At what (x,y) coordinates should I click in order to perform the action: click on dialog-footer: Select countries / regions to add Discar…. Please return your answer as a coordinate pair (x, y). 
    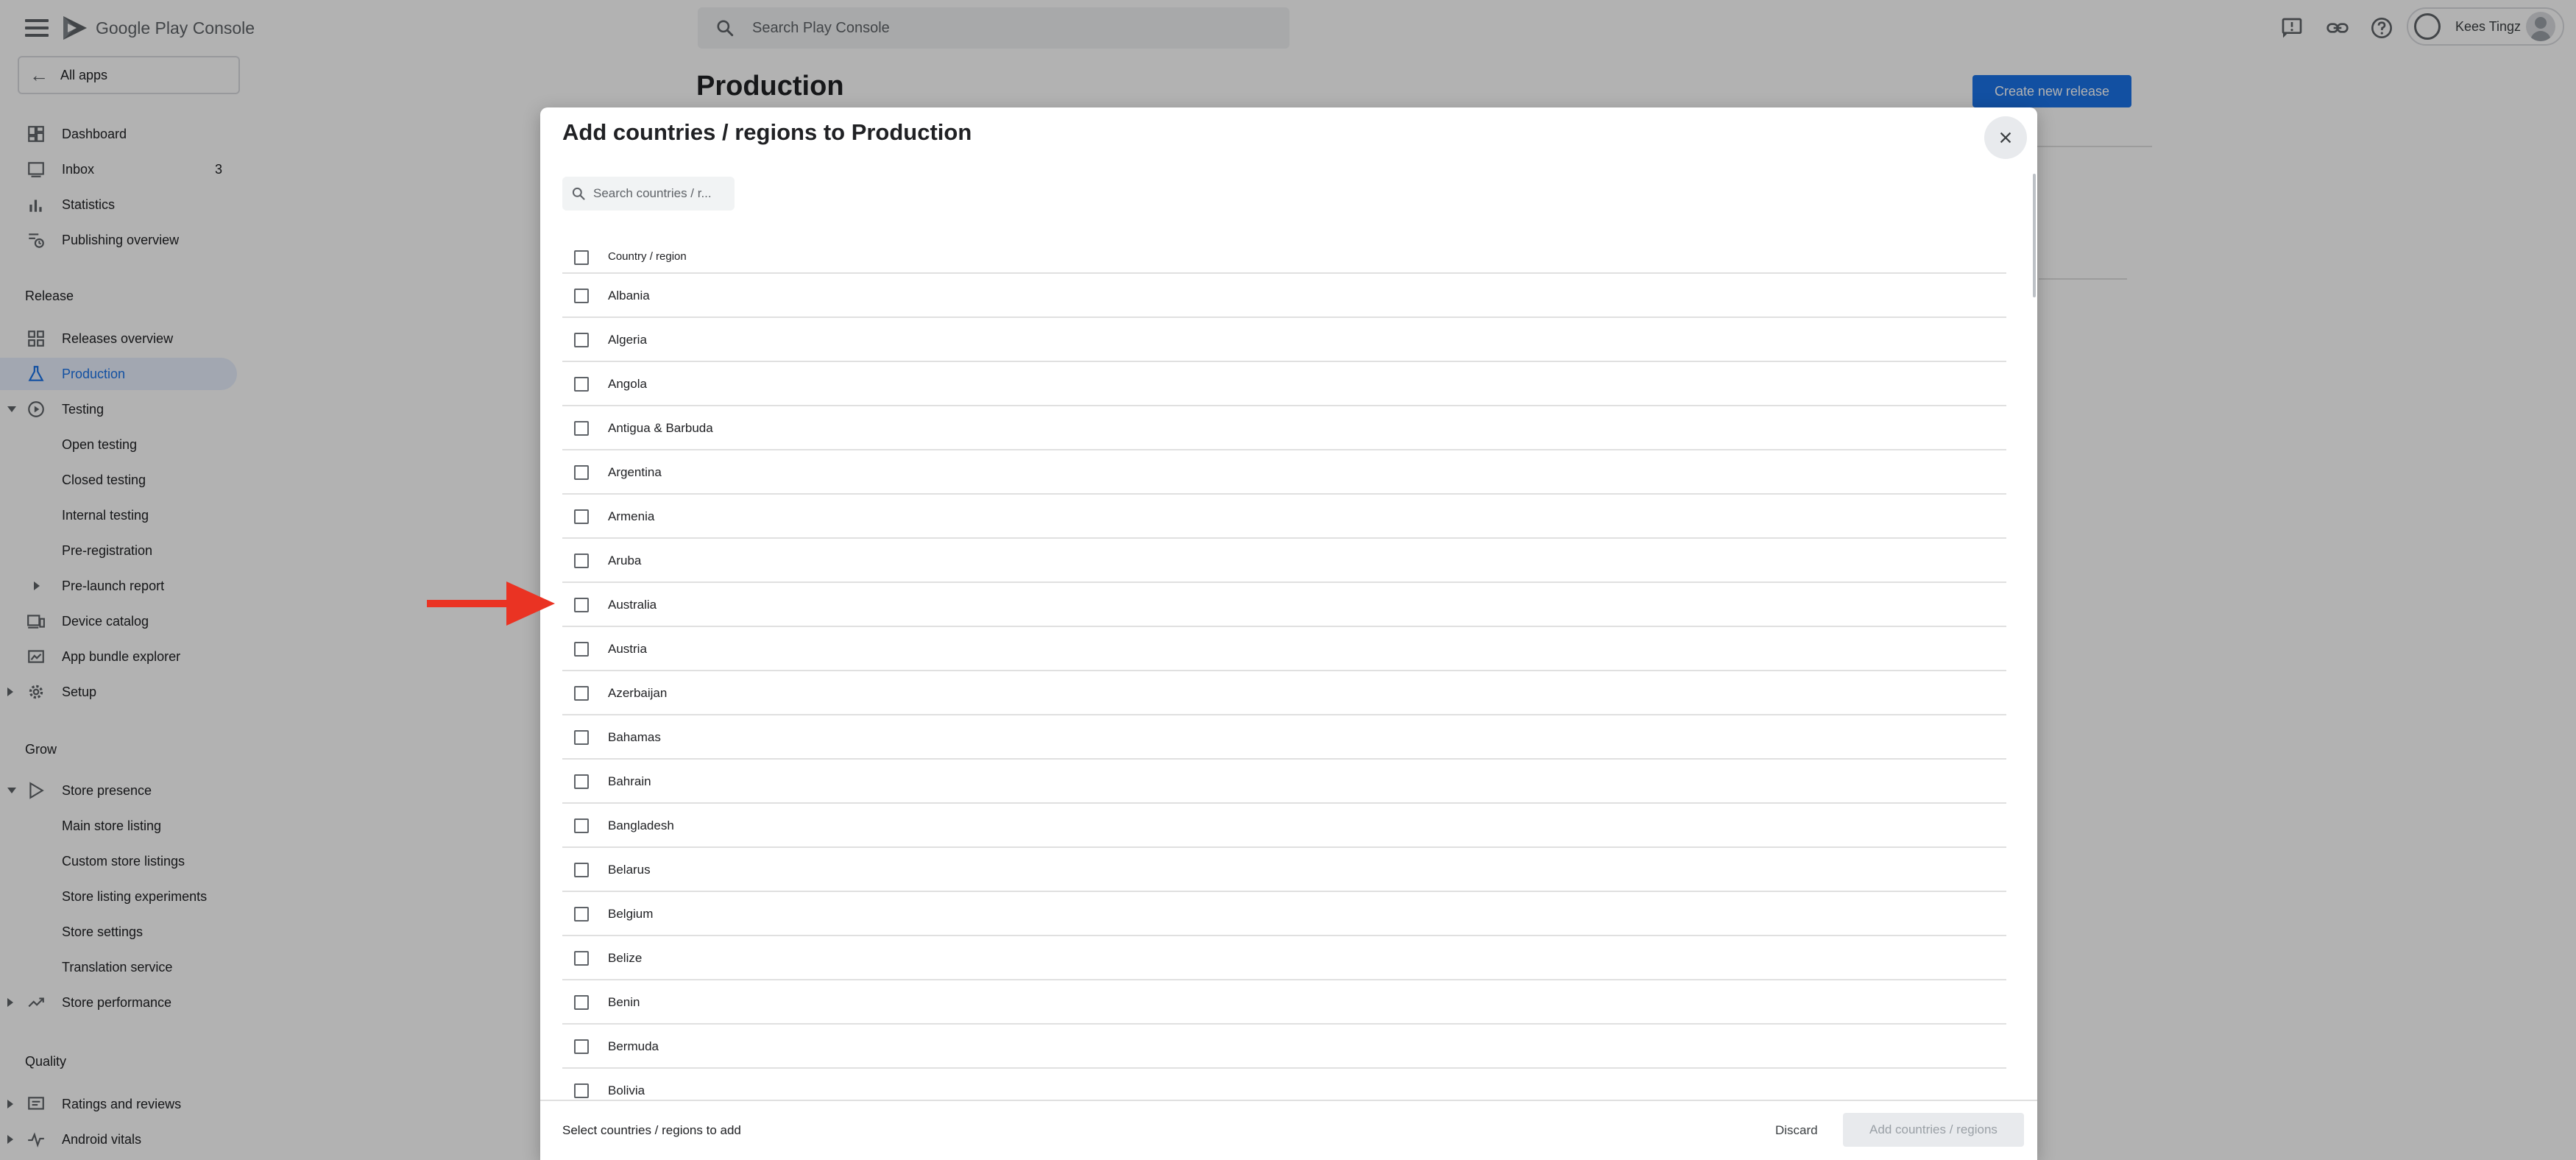
    Looking at the image, I should click on (1288, 1130).